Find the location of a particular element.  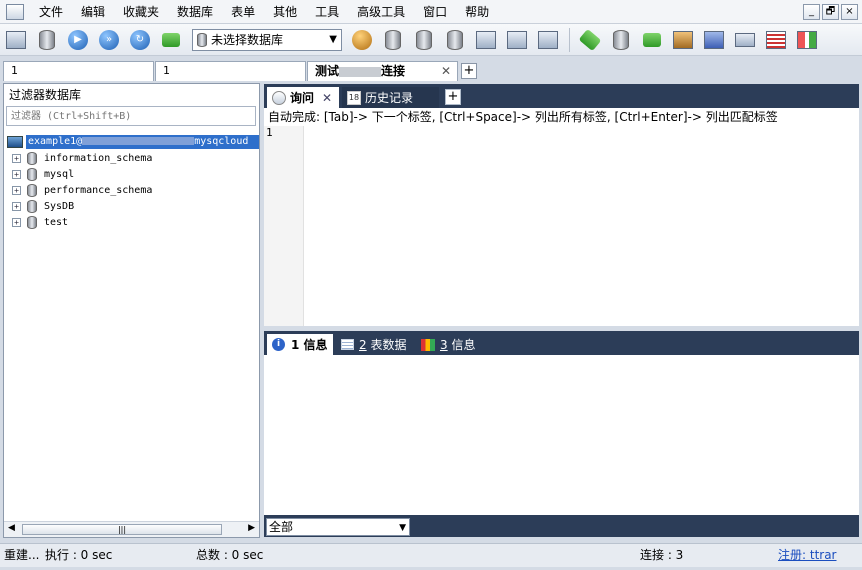

report-icon is located at coordinates (683, 40).